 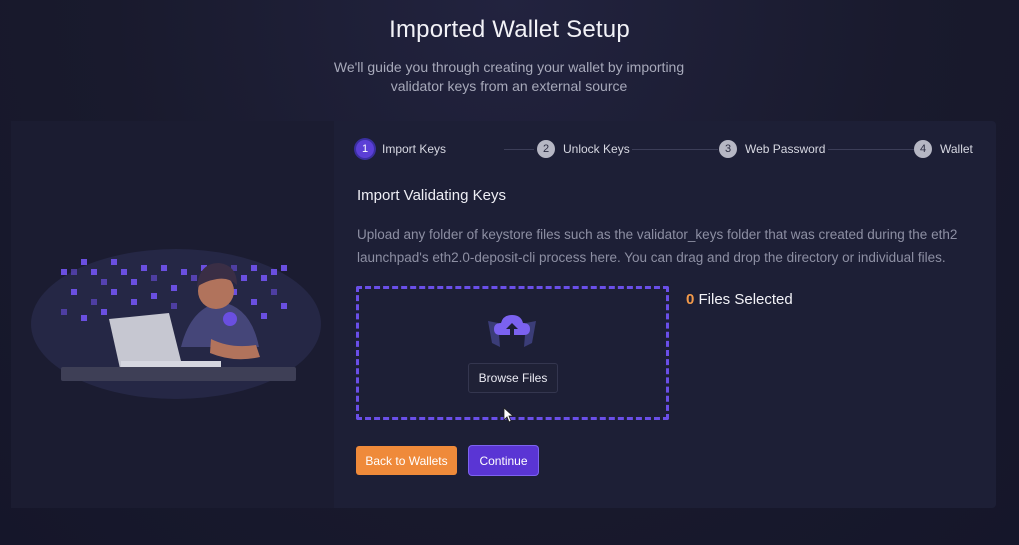 I want to click on files-selected-label: Files Selected, so click(x=745, y=299).